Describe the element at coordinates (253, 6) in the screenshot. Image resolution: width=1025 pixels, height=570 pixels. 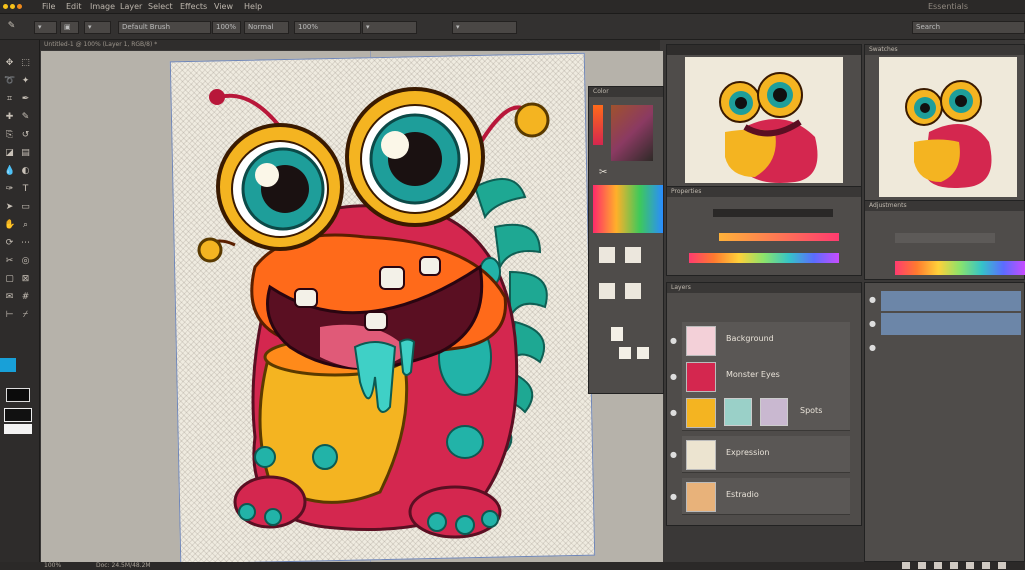
I see `menu-item-help: Help` at that location.